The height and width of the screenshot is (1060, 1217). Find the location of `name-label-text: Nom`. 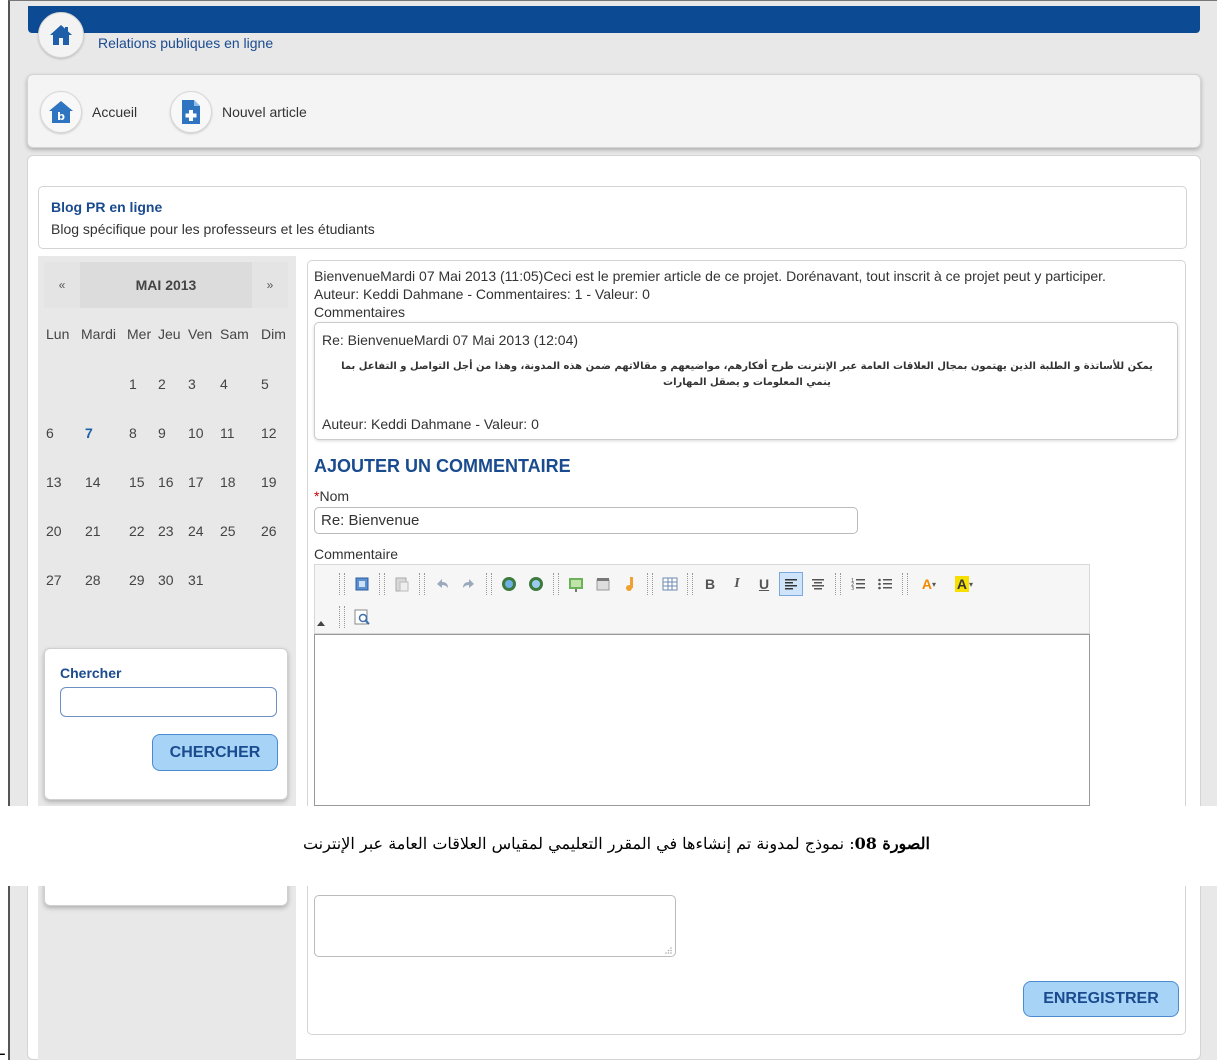

name-label-text: Nom is located at coordinates (334, 496).